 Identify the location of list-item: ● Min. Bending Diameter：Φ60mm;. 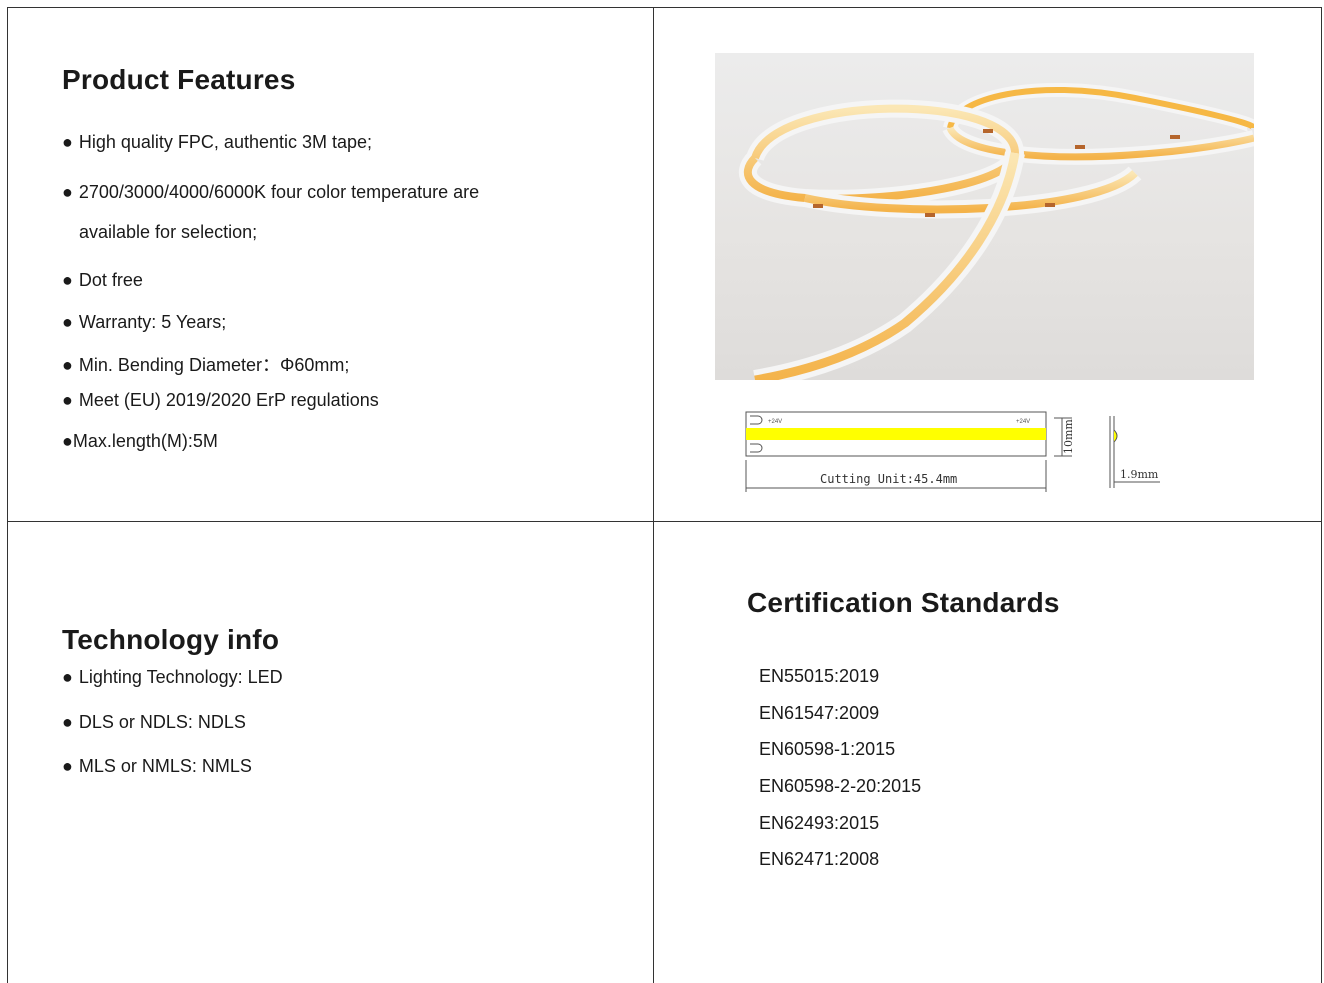
(206, 365).